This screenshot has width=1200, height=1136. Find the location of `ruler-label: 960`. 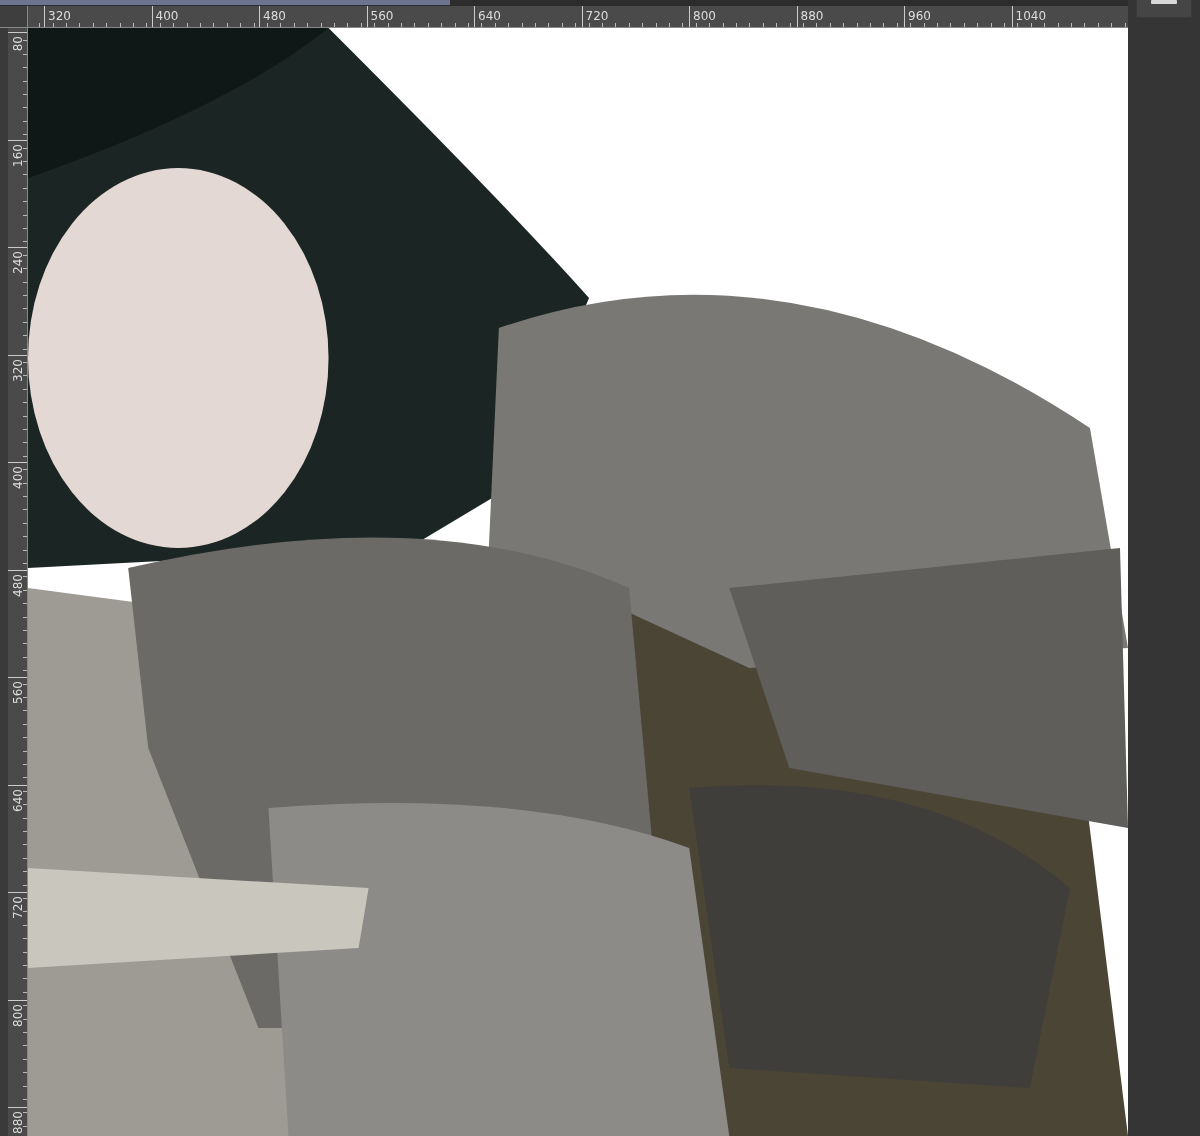

ruler-label: 960 is located at coordinates (919, 16).